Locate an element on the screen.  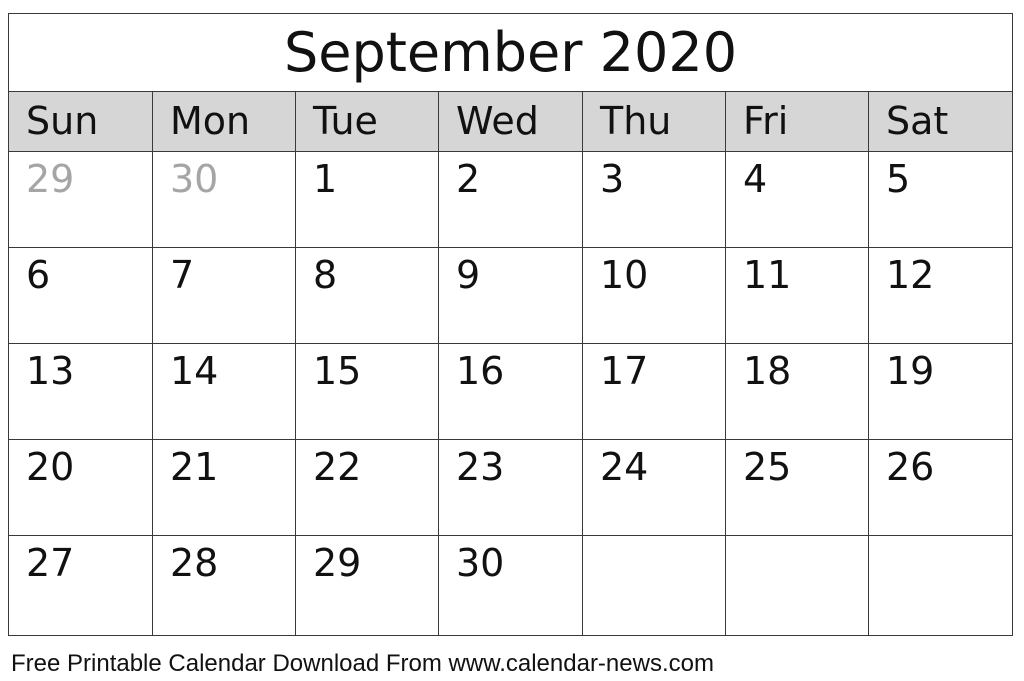
day-cell: 18 is located at coordinates (797, 391).